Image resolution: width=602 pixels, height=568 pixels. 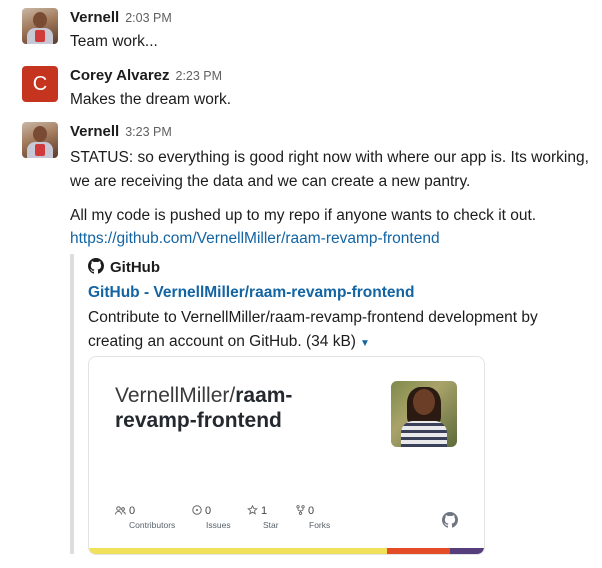 What do you see at coordinates (120, 75) in the screenshot?
I see `author-name: Corey Alvarez` at bounding box center [120, 75].